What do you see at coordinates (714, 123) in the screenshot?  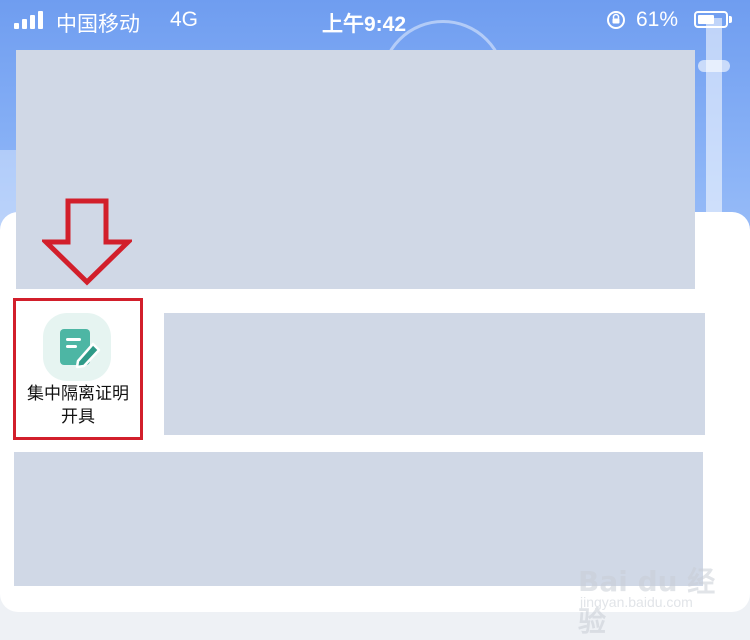 I see `tv-tower-illustration` at bounding box center [714, 123].